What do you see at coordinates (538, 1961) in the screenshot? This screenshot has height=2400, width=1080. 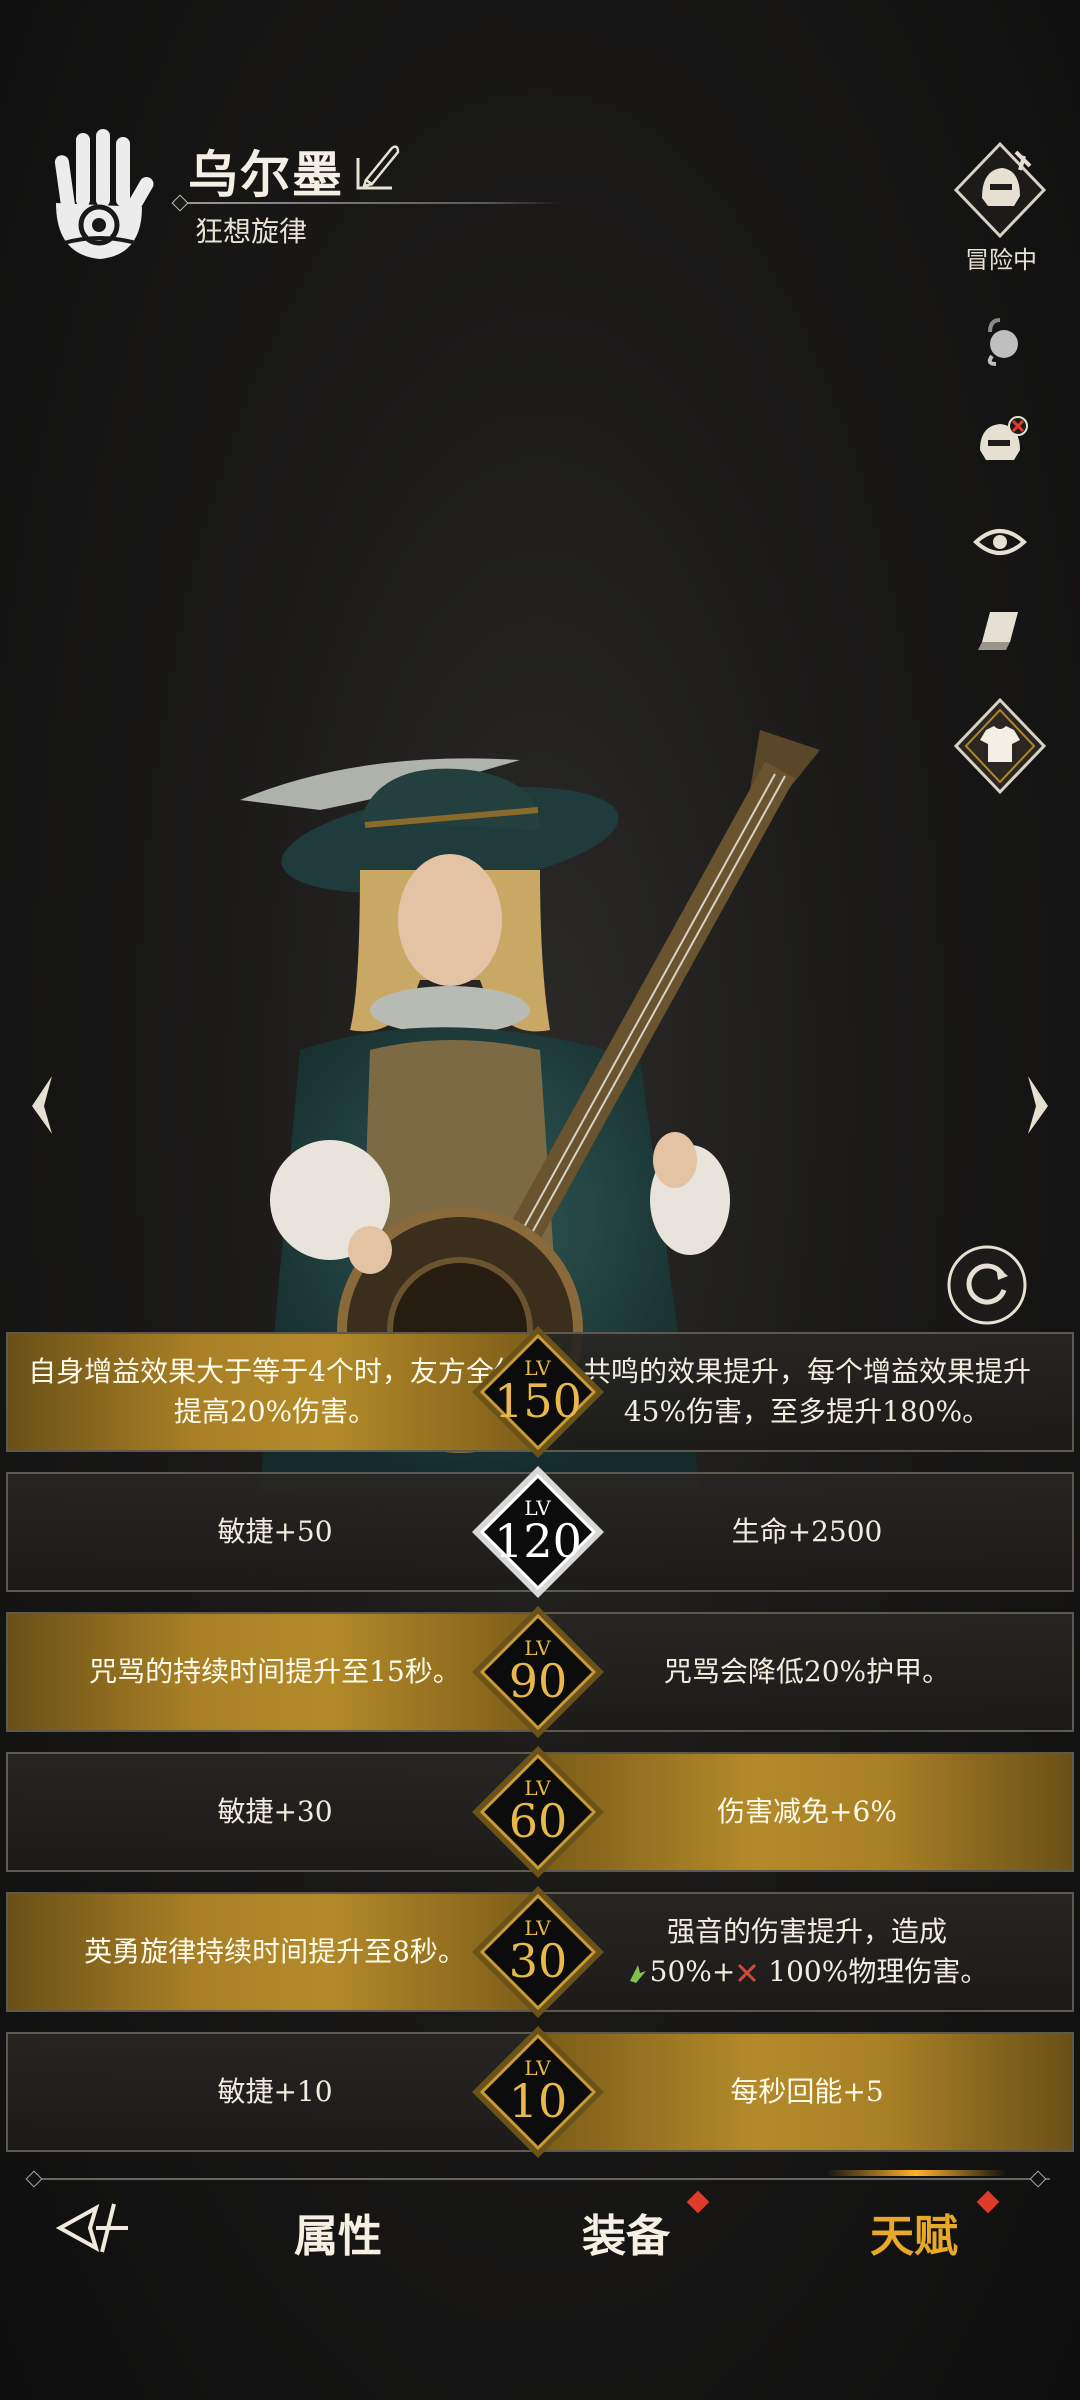 I see `level-number: 30` at bounding box center [538, 1961].